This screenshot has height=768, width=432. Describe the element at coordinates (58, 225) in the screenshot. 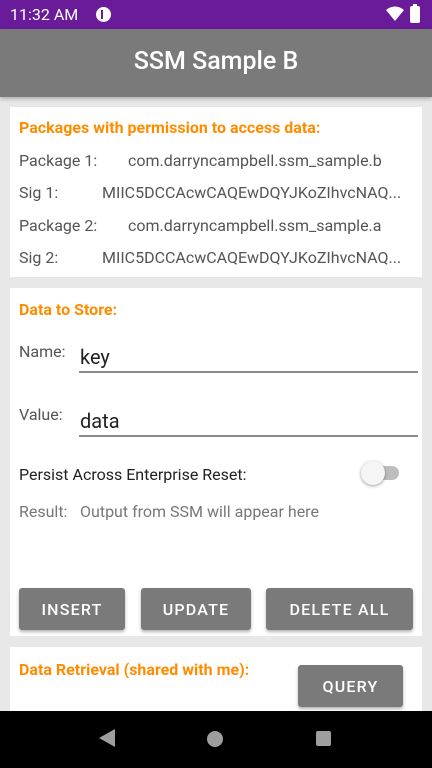

I see `package2-label: Package 2:` at that location.